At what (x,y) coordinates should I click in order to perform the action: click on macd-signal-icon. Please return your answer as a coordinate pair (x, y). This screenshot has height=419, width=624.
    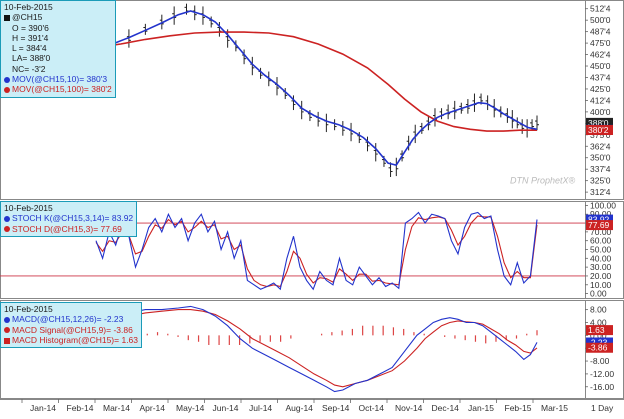
    Looking at the image, I should click on (7, 330).